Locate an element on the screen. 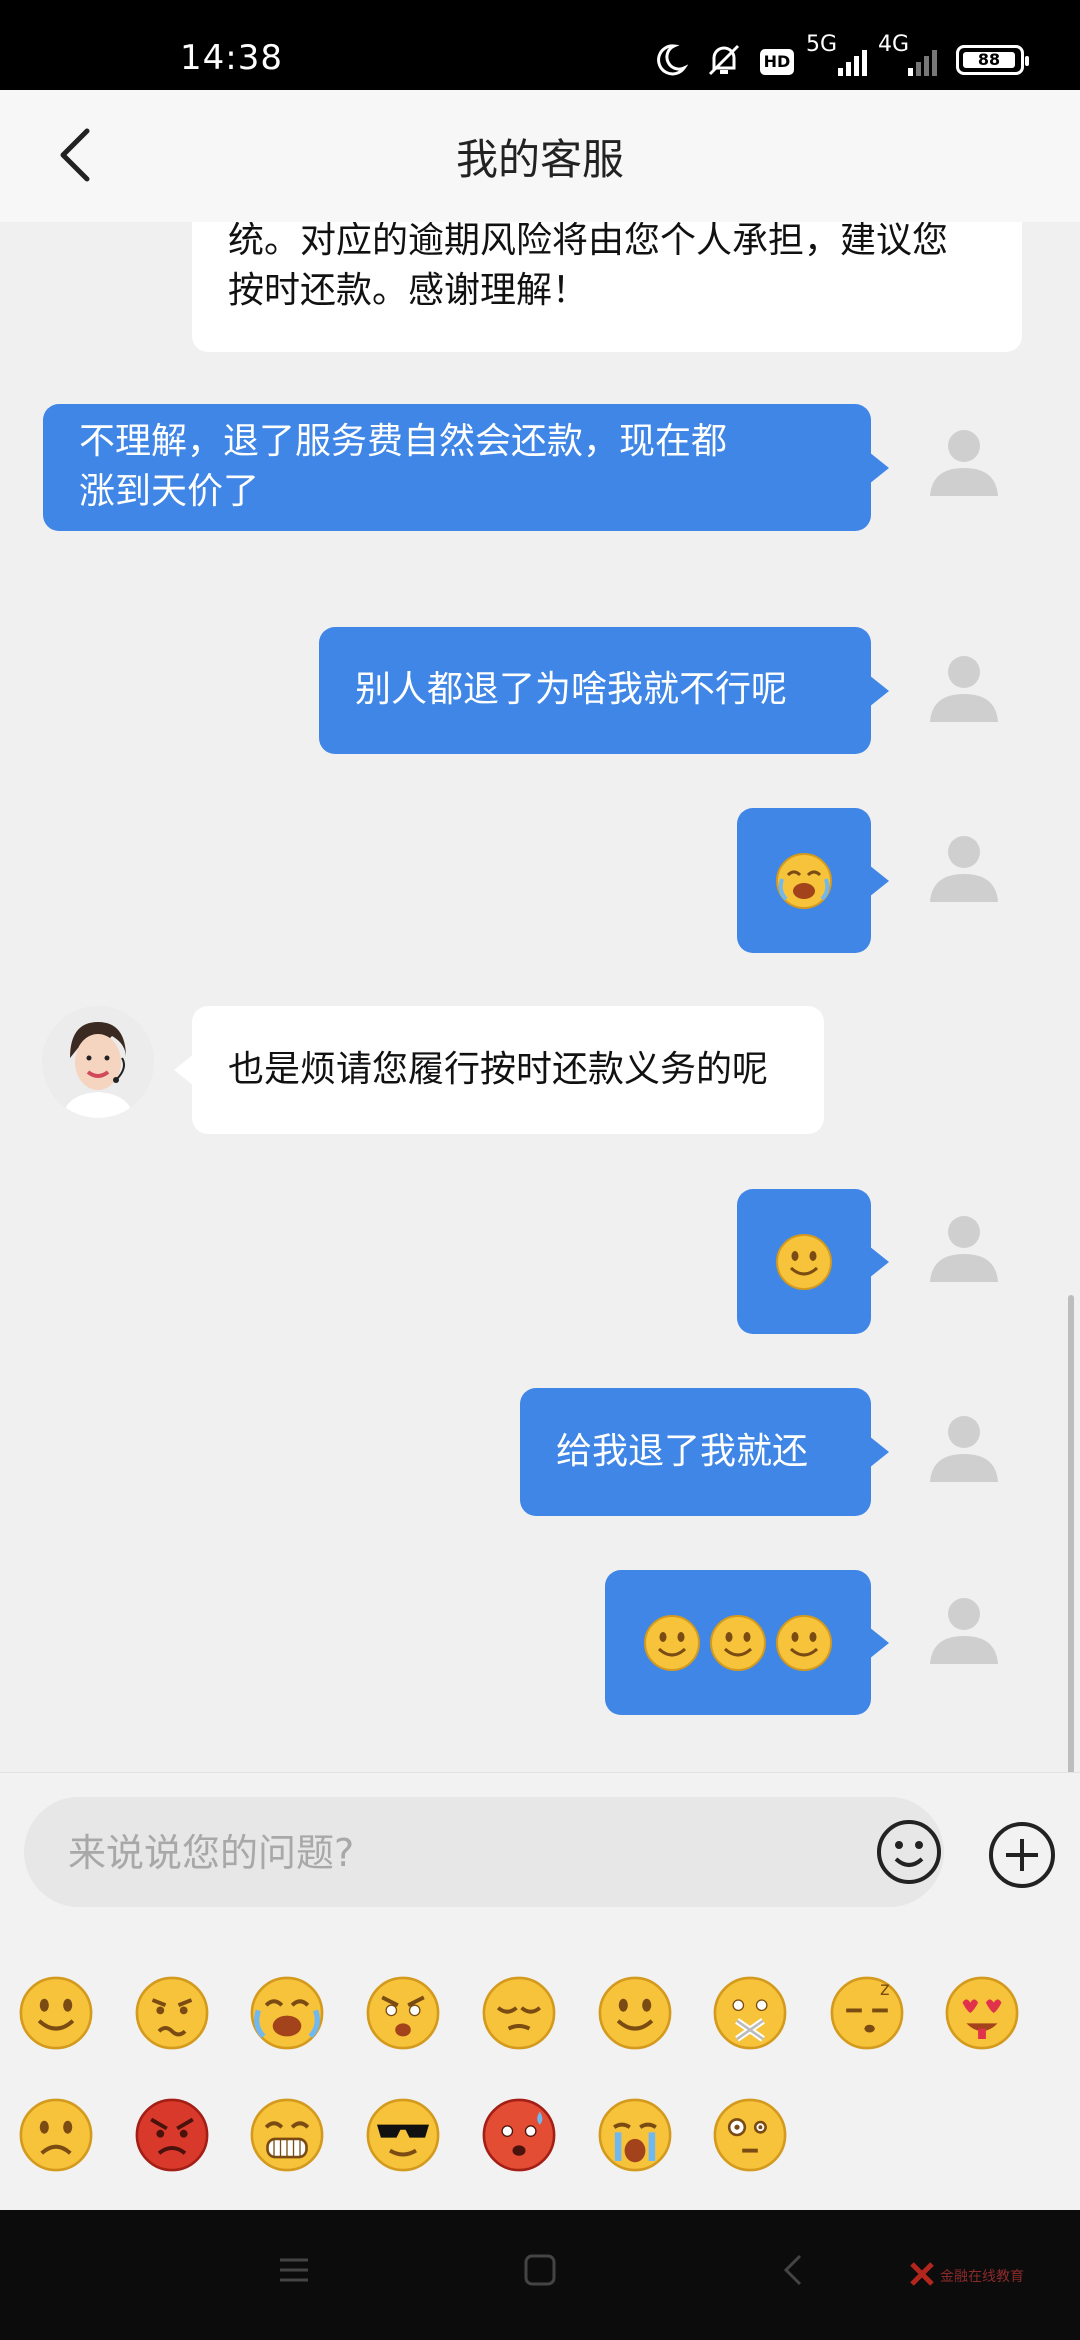 Image resolution: width=1080 pixels, height=2340 pixels. message-text-line: 不理解，退了服务费自然会还款，现在都 is located at coordinates (403, 441).